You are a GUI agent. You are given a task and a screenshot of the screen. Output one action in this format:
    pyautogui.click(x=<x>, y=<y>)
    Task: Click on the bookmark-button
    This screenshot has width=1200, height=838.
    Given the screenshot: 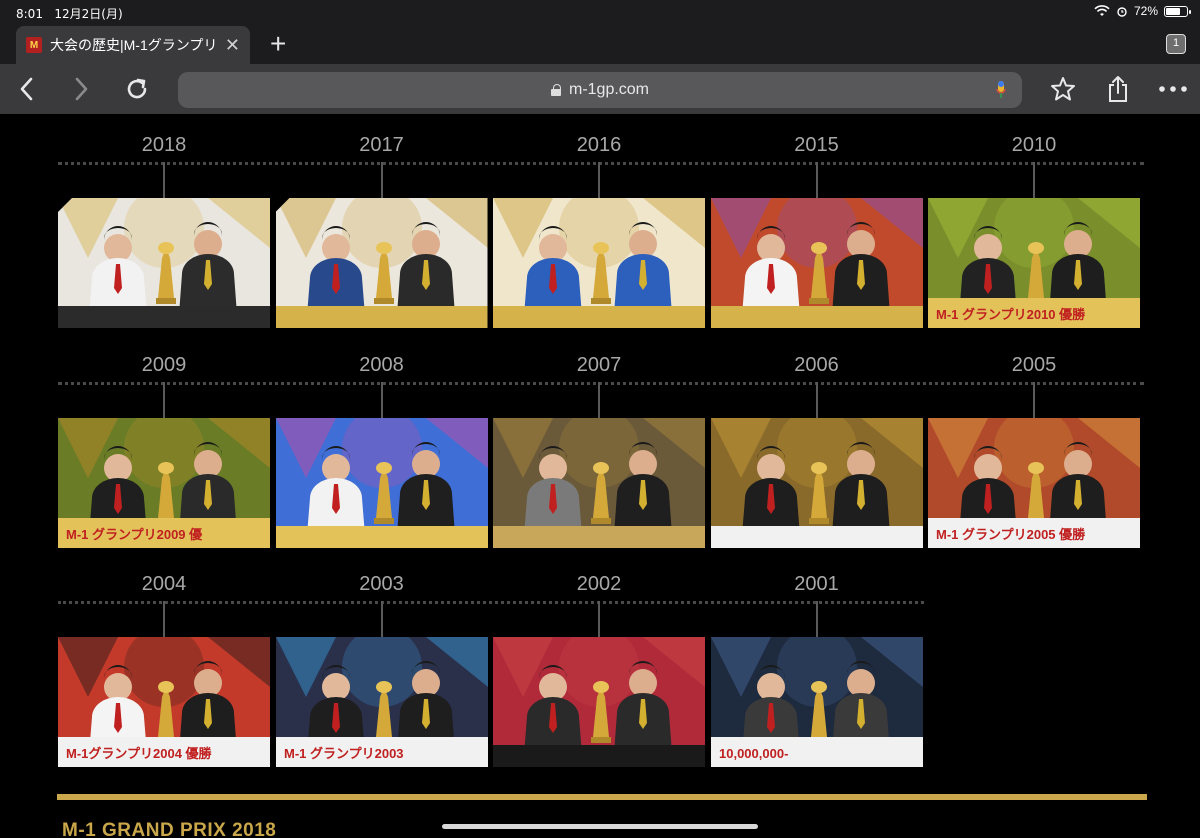 What is the action you would take?
    pyautogui.click(x=1063, y=89)
    